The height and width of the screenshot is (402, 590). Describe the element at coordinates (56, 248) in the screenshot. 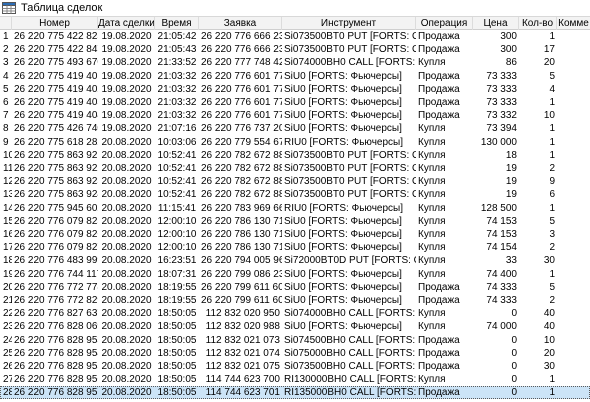

I see `trade-number-cell: 26 220 776 079 827` at that location.